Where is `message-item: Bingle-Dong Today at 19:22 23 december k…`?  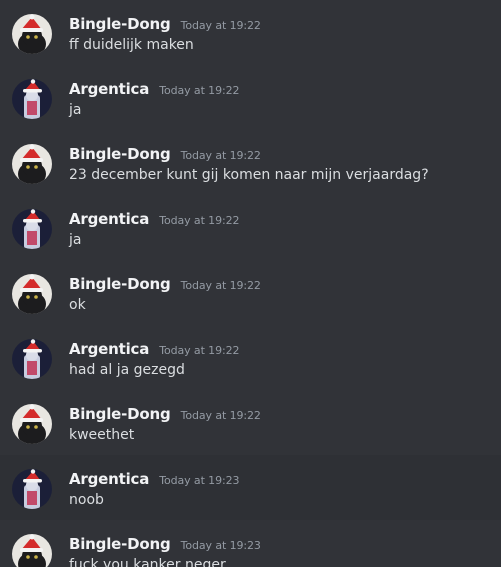
message-item: Bingle-Dong Today at 19:22 23 december k… is located at coordinates (250, 162).